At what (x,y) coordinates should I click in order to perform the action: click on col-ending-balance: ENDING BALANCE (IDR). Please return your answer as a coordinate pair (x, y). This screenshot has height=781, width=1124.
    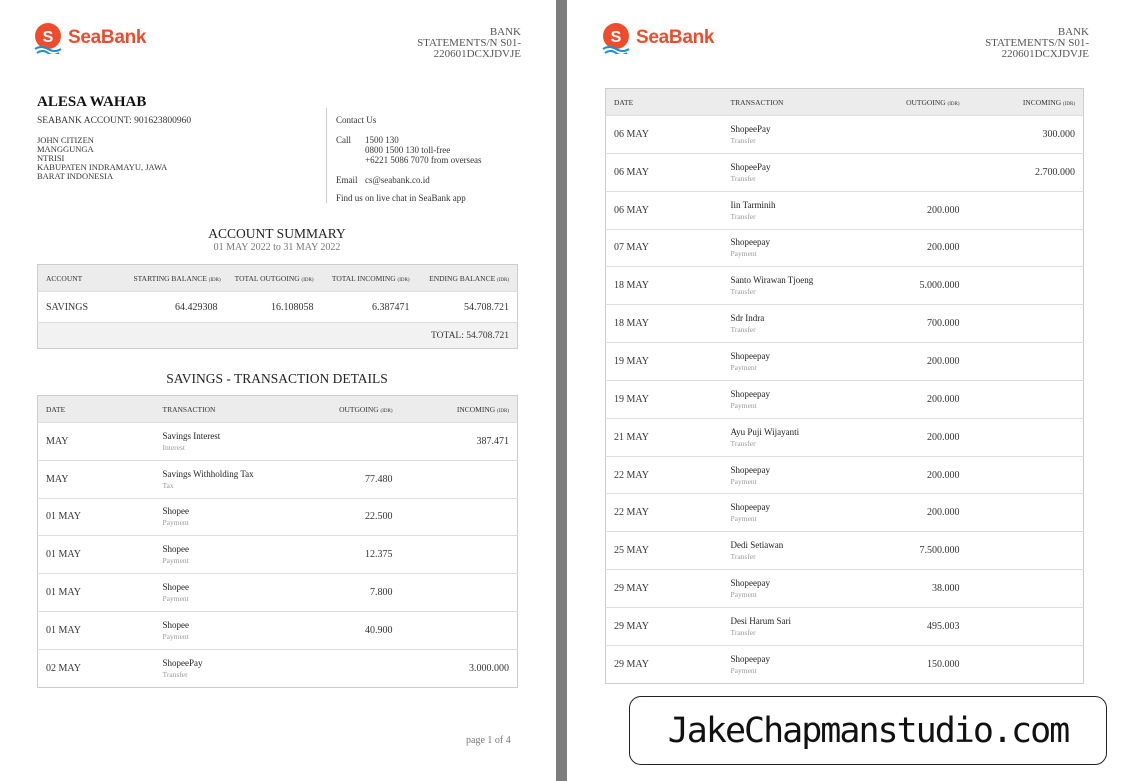
    Looking at the image, I should click on (467, 278).